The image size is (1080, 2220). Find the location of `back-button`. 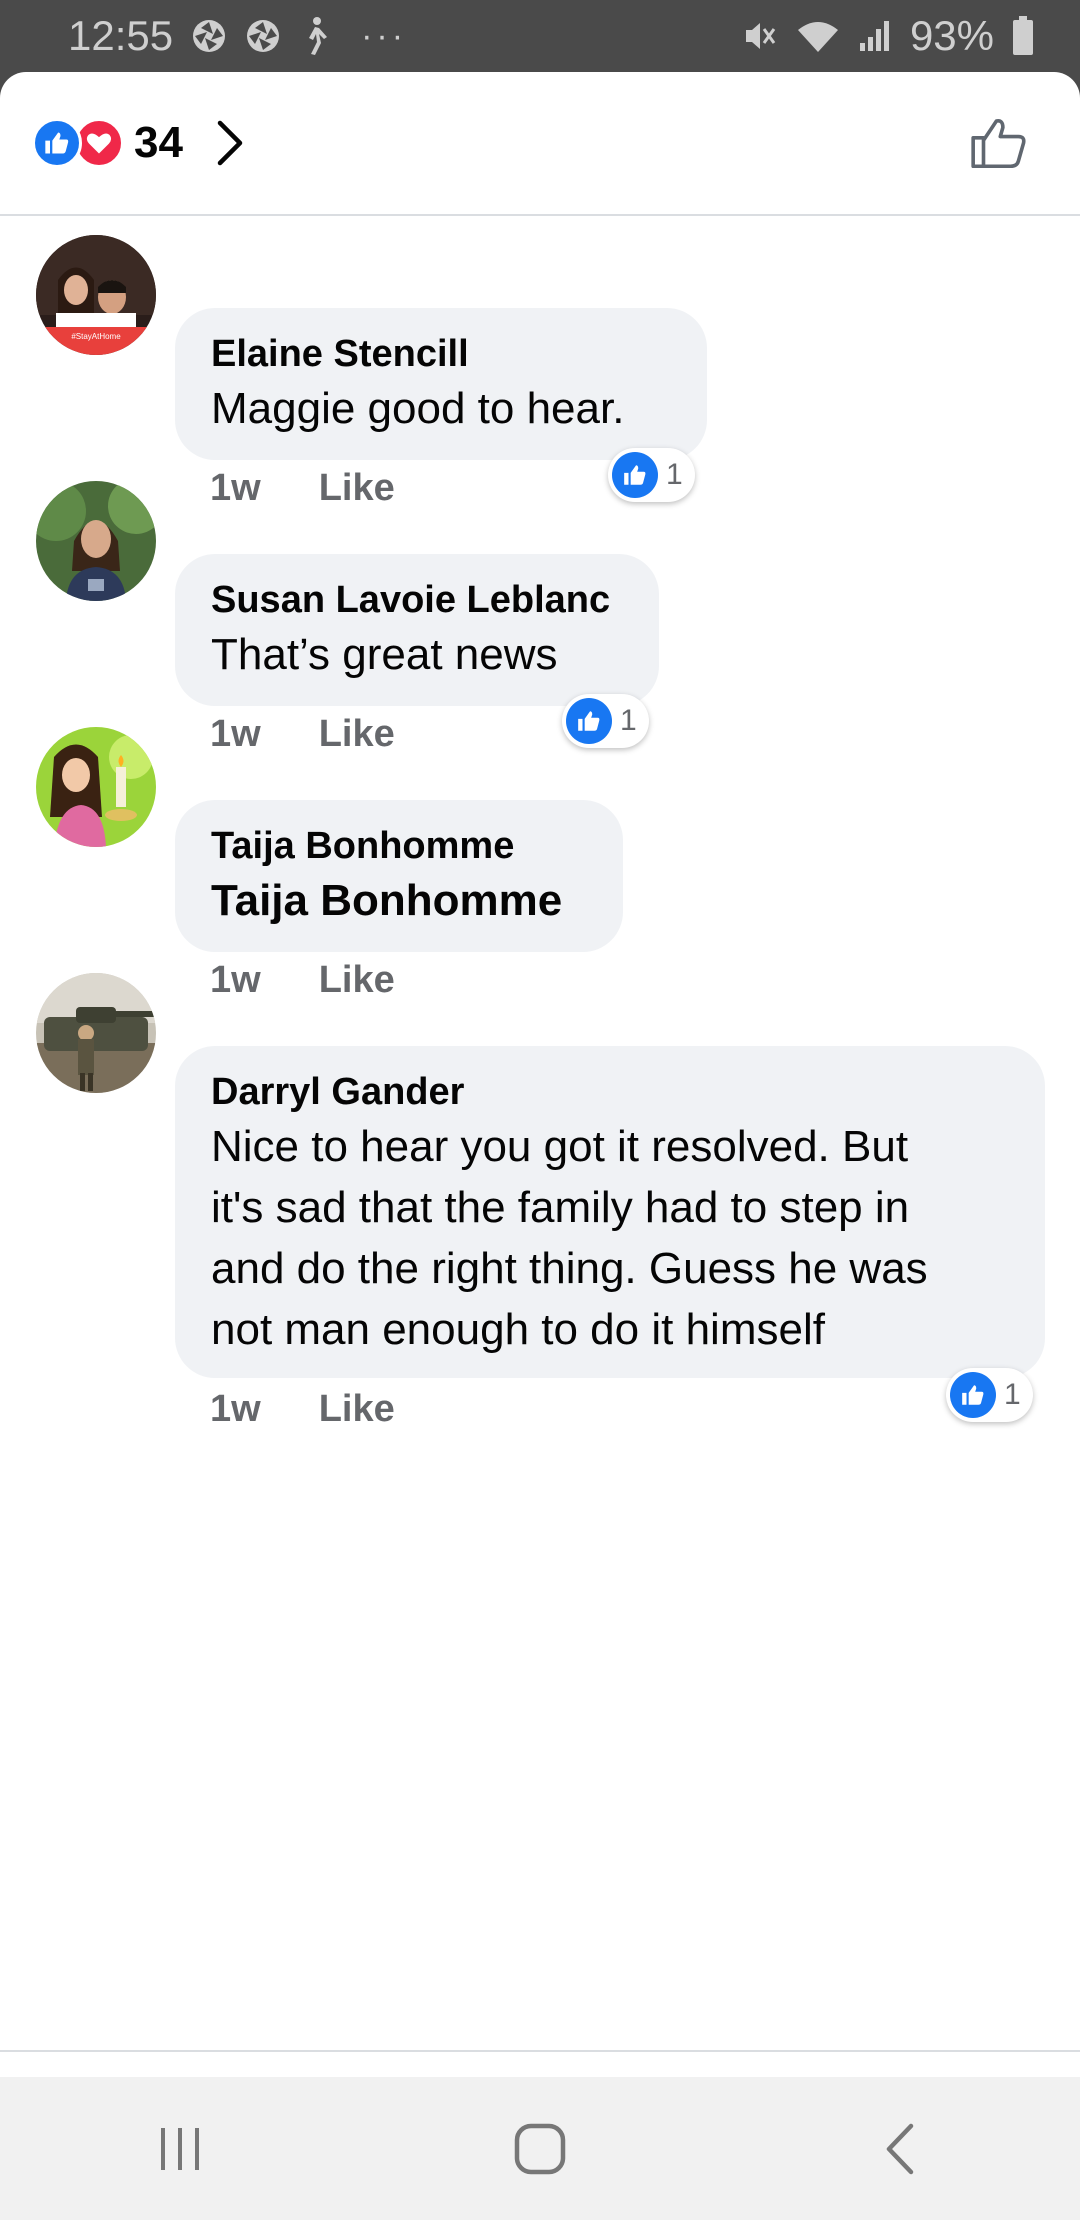

back-button is located at coordinates (900, 2149).